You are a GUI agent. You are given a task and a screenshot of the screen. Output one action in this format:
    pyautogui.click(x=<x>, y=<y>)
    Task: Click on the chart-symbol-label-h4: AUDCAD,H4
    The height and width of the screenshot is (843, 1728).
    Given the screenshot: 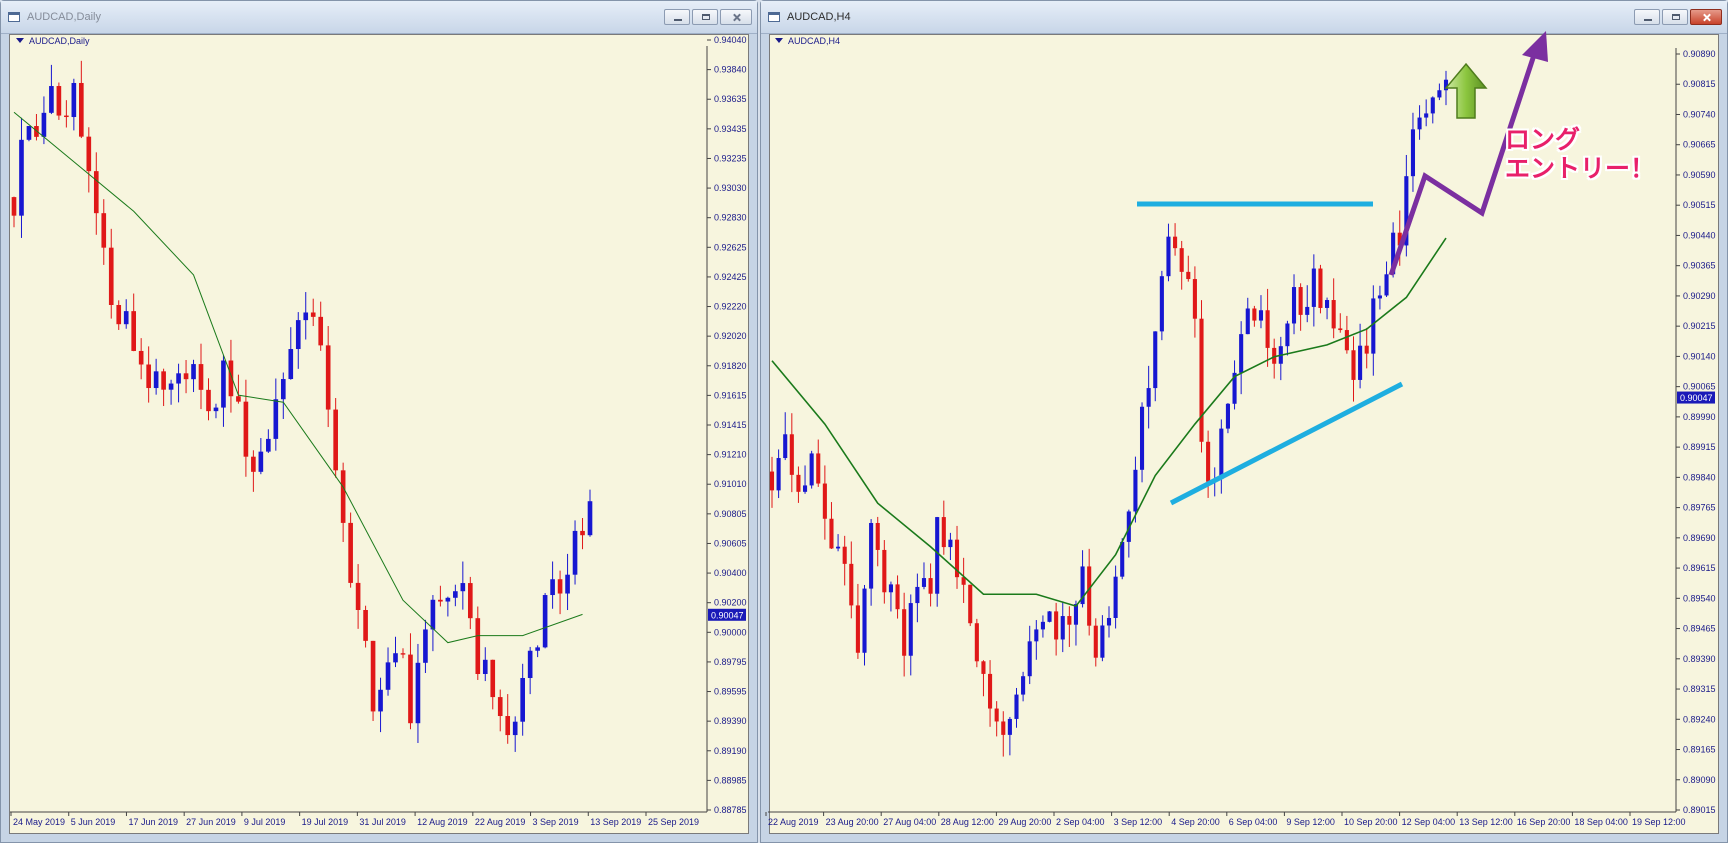 What is the action you would take?
    pyautogui.click(x=807, y=41)
    